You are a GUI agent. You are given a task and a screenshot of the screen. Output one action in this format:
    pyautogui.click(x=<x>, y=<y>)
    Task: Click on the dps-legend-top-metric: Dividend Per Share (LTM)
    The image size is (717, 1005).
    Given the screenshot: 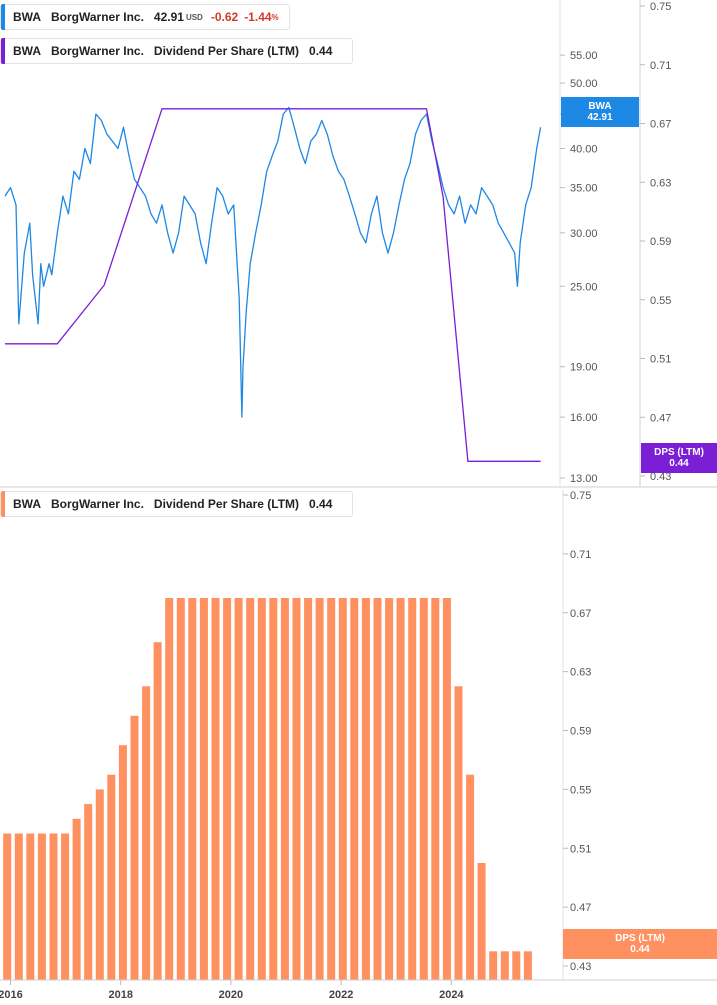 What is the action you would take?
    pyautogui.click(x=226, y=51)
    